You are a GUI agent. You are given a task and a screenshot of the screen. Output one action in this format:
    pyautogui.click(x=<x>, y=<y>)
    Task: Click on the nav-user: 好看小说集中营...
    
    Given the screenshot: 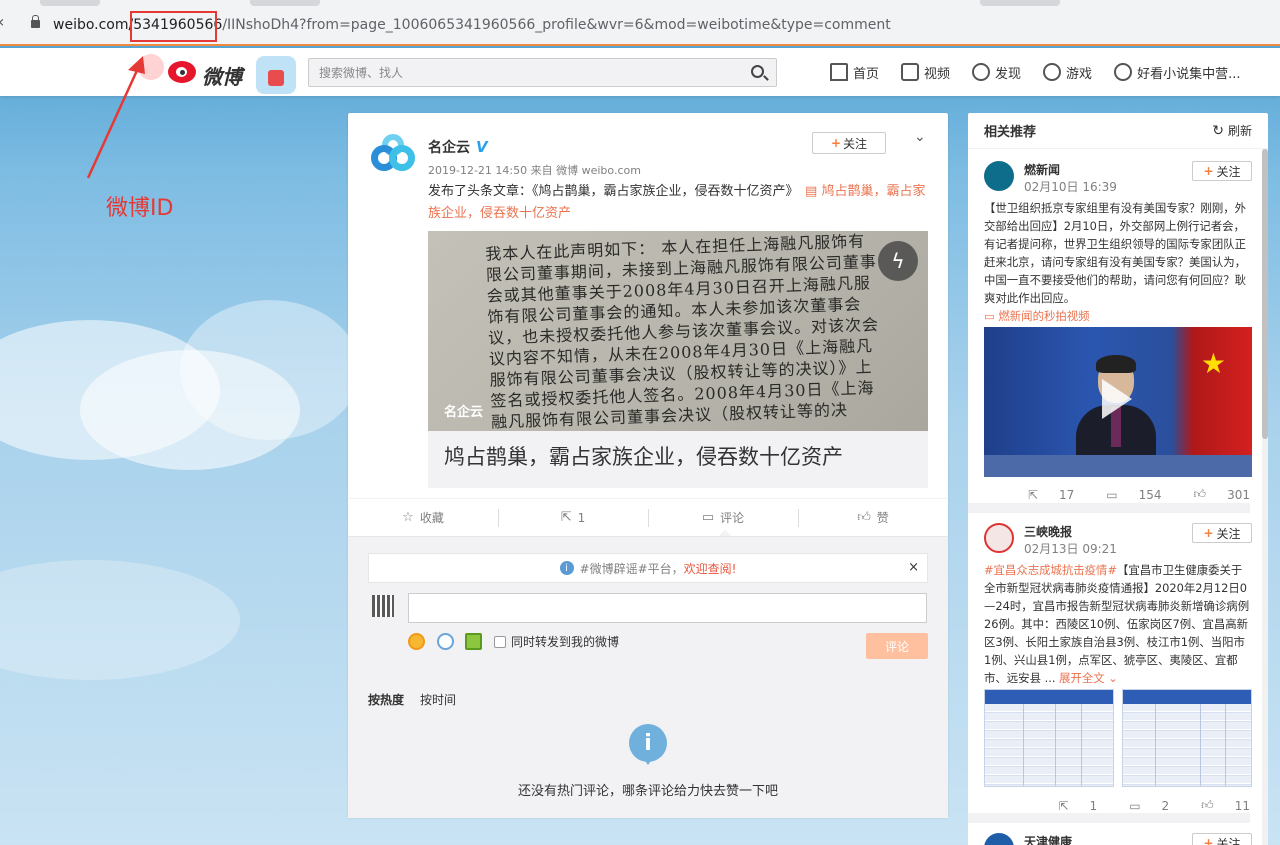 What is the action you would take?
    pyautogui.click(x=1177, y=72)
    